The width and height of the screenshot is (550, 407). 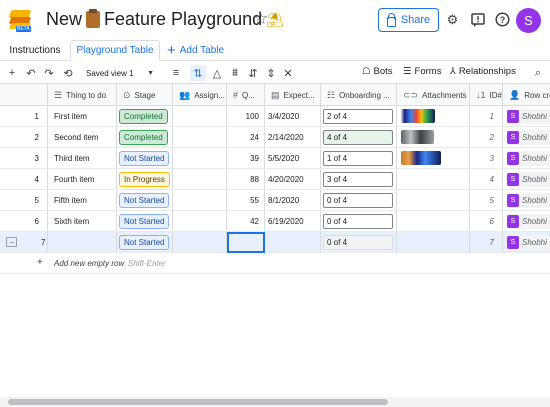 I want to click on expected-date-cell: 3/4/2020, so click(x=293, y=116).